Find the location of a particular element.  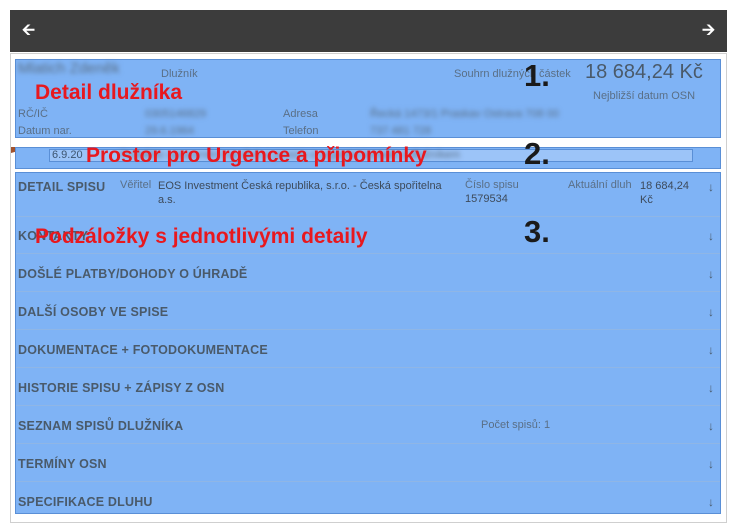

debtor-role-label: Dlužník is located at coordinates (179, 74).